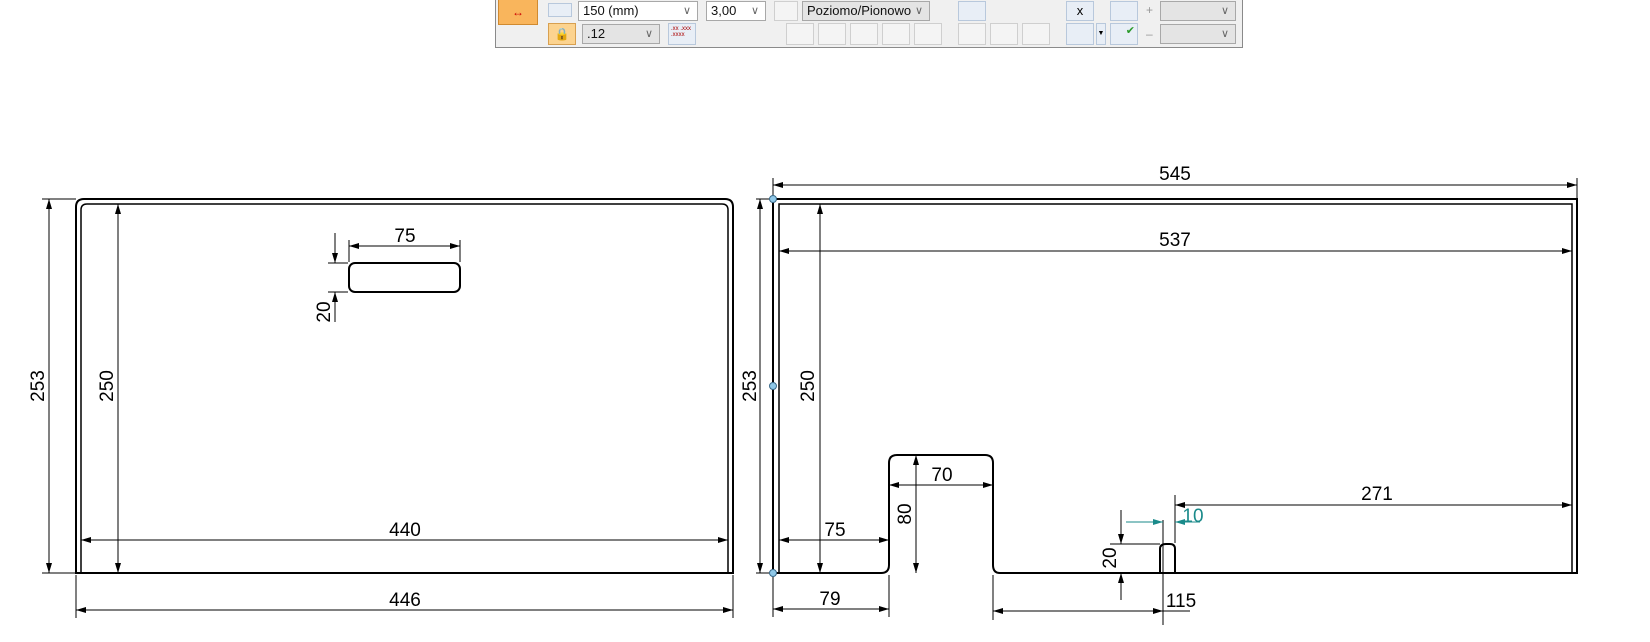 The width and height of the screenshot is (1650, 642). I want to click on dim-notch-offset-inner: 75, so click(834, 530).